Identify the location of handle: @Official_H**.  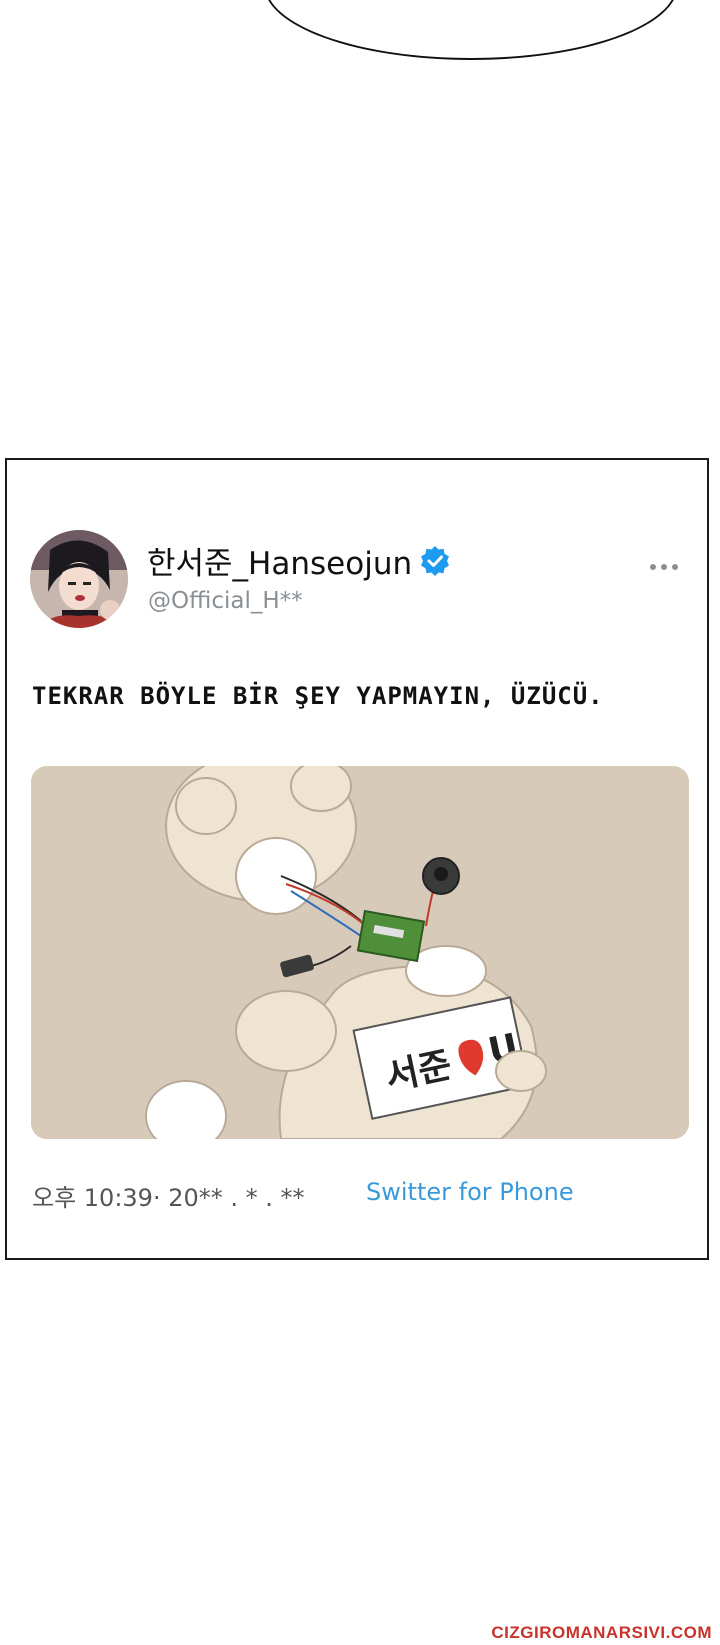
(225, 601).